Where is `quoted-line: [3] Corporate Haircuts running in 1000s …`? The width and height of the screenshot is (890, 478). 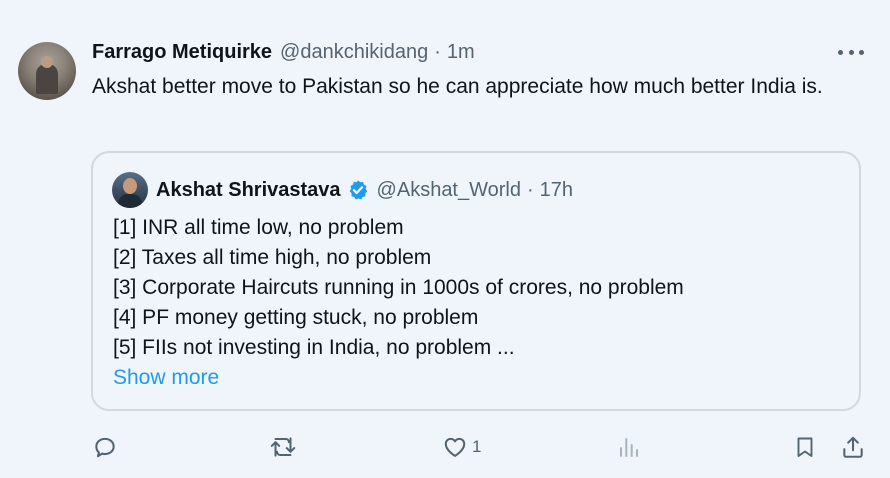 quoted-line: [3] Corporate Haircuts running in 1000s … is located at coordinates (398, 287).